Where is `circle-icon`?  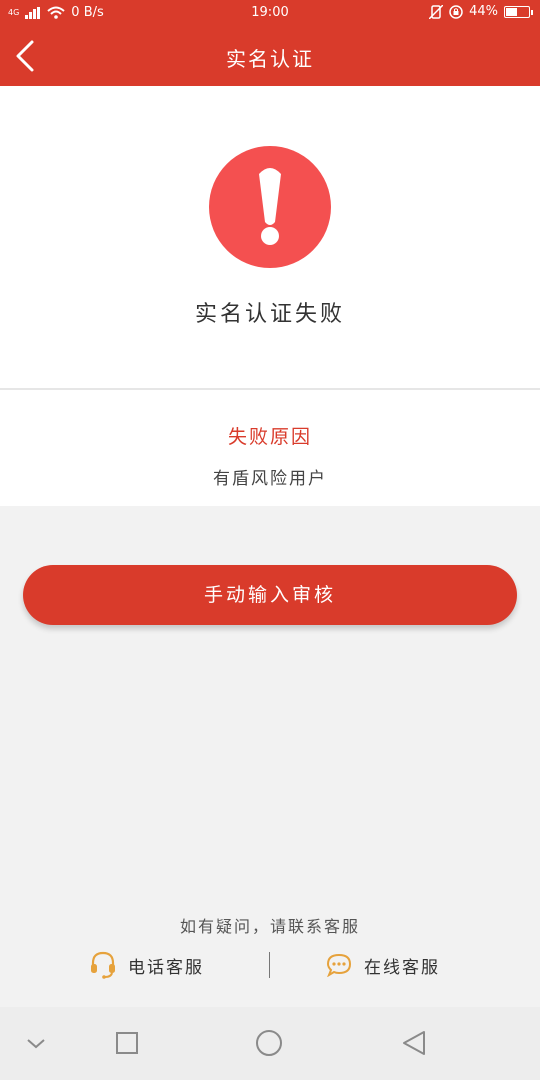
circle-icon is located at coordinates (269, 1043).